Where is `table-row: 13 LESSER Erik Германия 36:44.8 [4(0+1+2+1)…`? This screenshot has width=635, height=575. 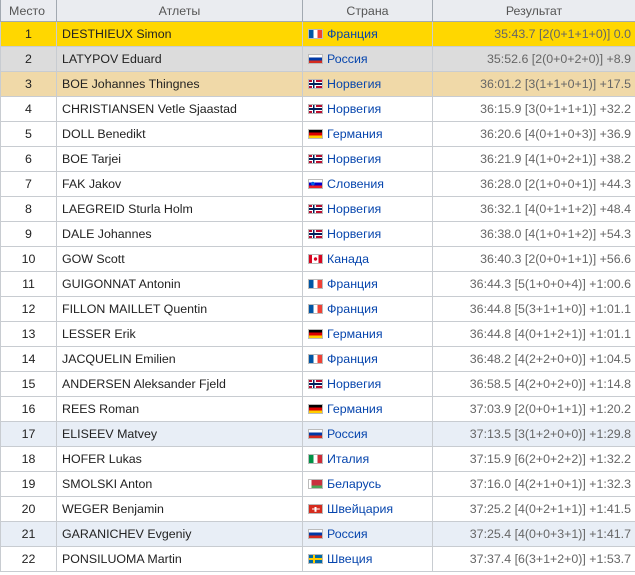 table-row: 13 LESSER Erik Германия 36:44.8 [4(0+1+2+1)… is located at coordinates (317, 334).